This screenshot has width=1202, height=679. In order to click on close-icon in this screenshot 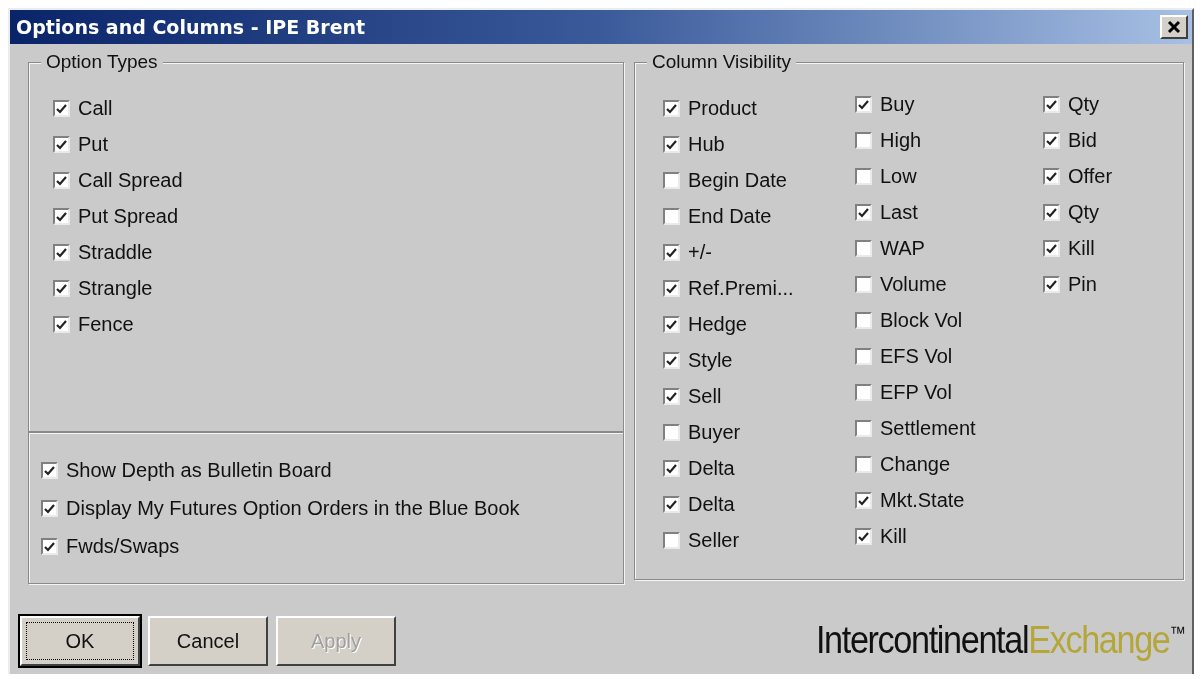, I will do `click(1174, 27)`.